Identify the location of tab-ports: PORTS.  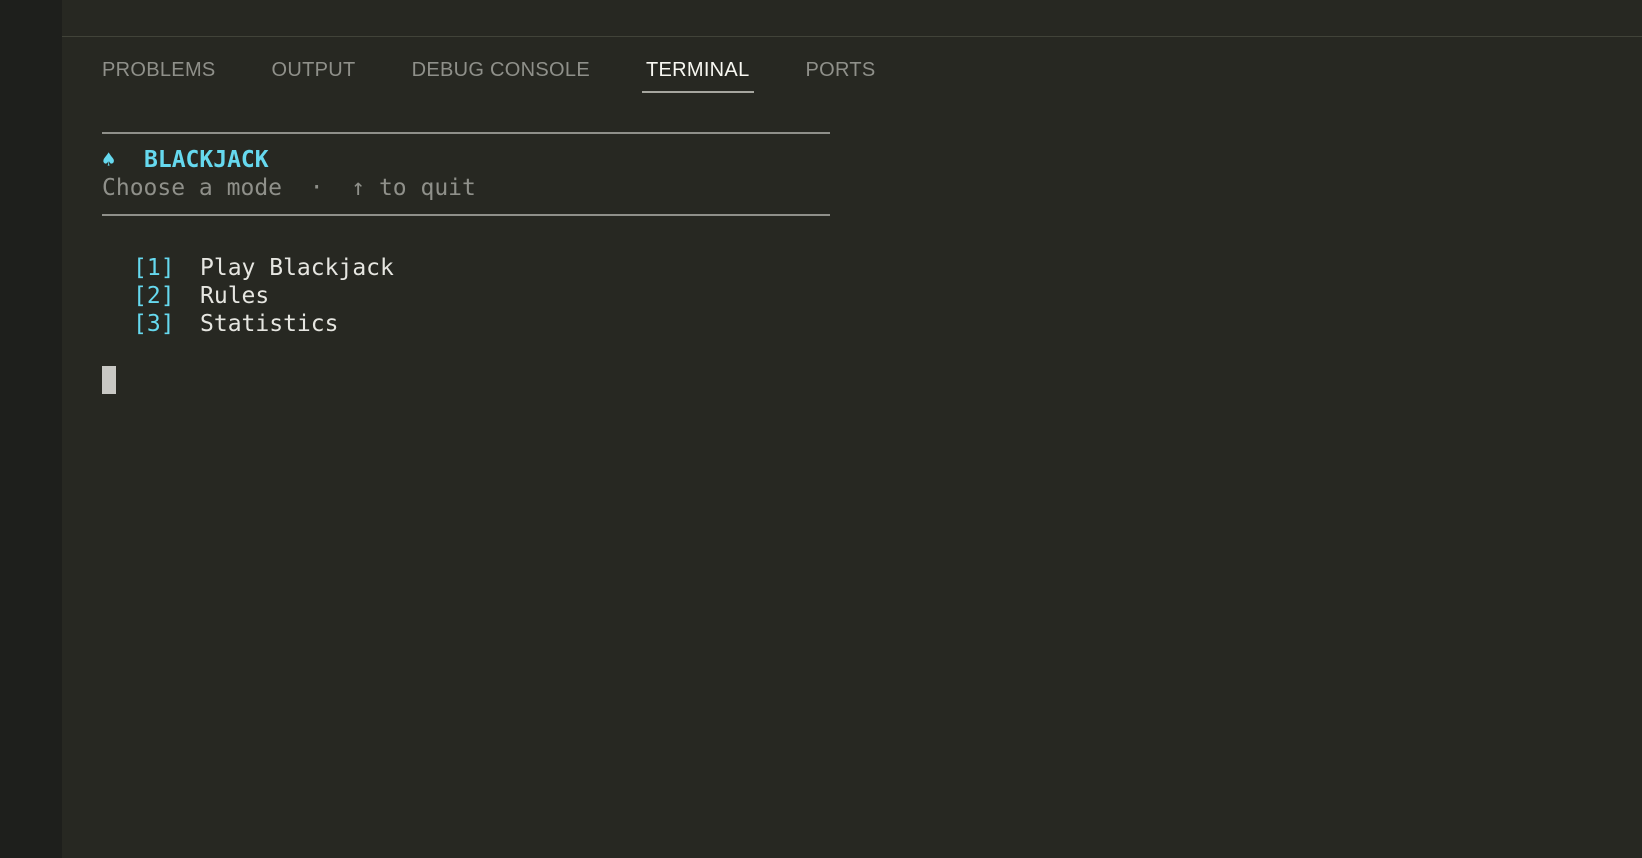
(841, 75).